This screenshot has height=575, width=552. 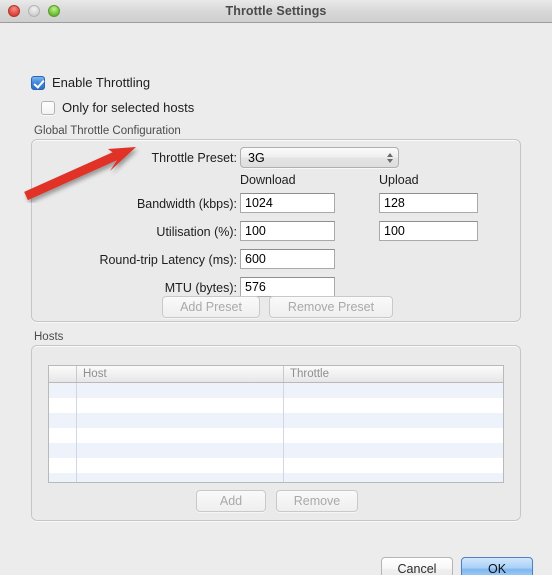 What do you see at coordinates (48, 107) in the screenshot?
I see `only-selected-hosts-checkbox` at bounding box center [48, 107].